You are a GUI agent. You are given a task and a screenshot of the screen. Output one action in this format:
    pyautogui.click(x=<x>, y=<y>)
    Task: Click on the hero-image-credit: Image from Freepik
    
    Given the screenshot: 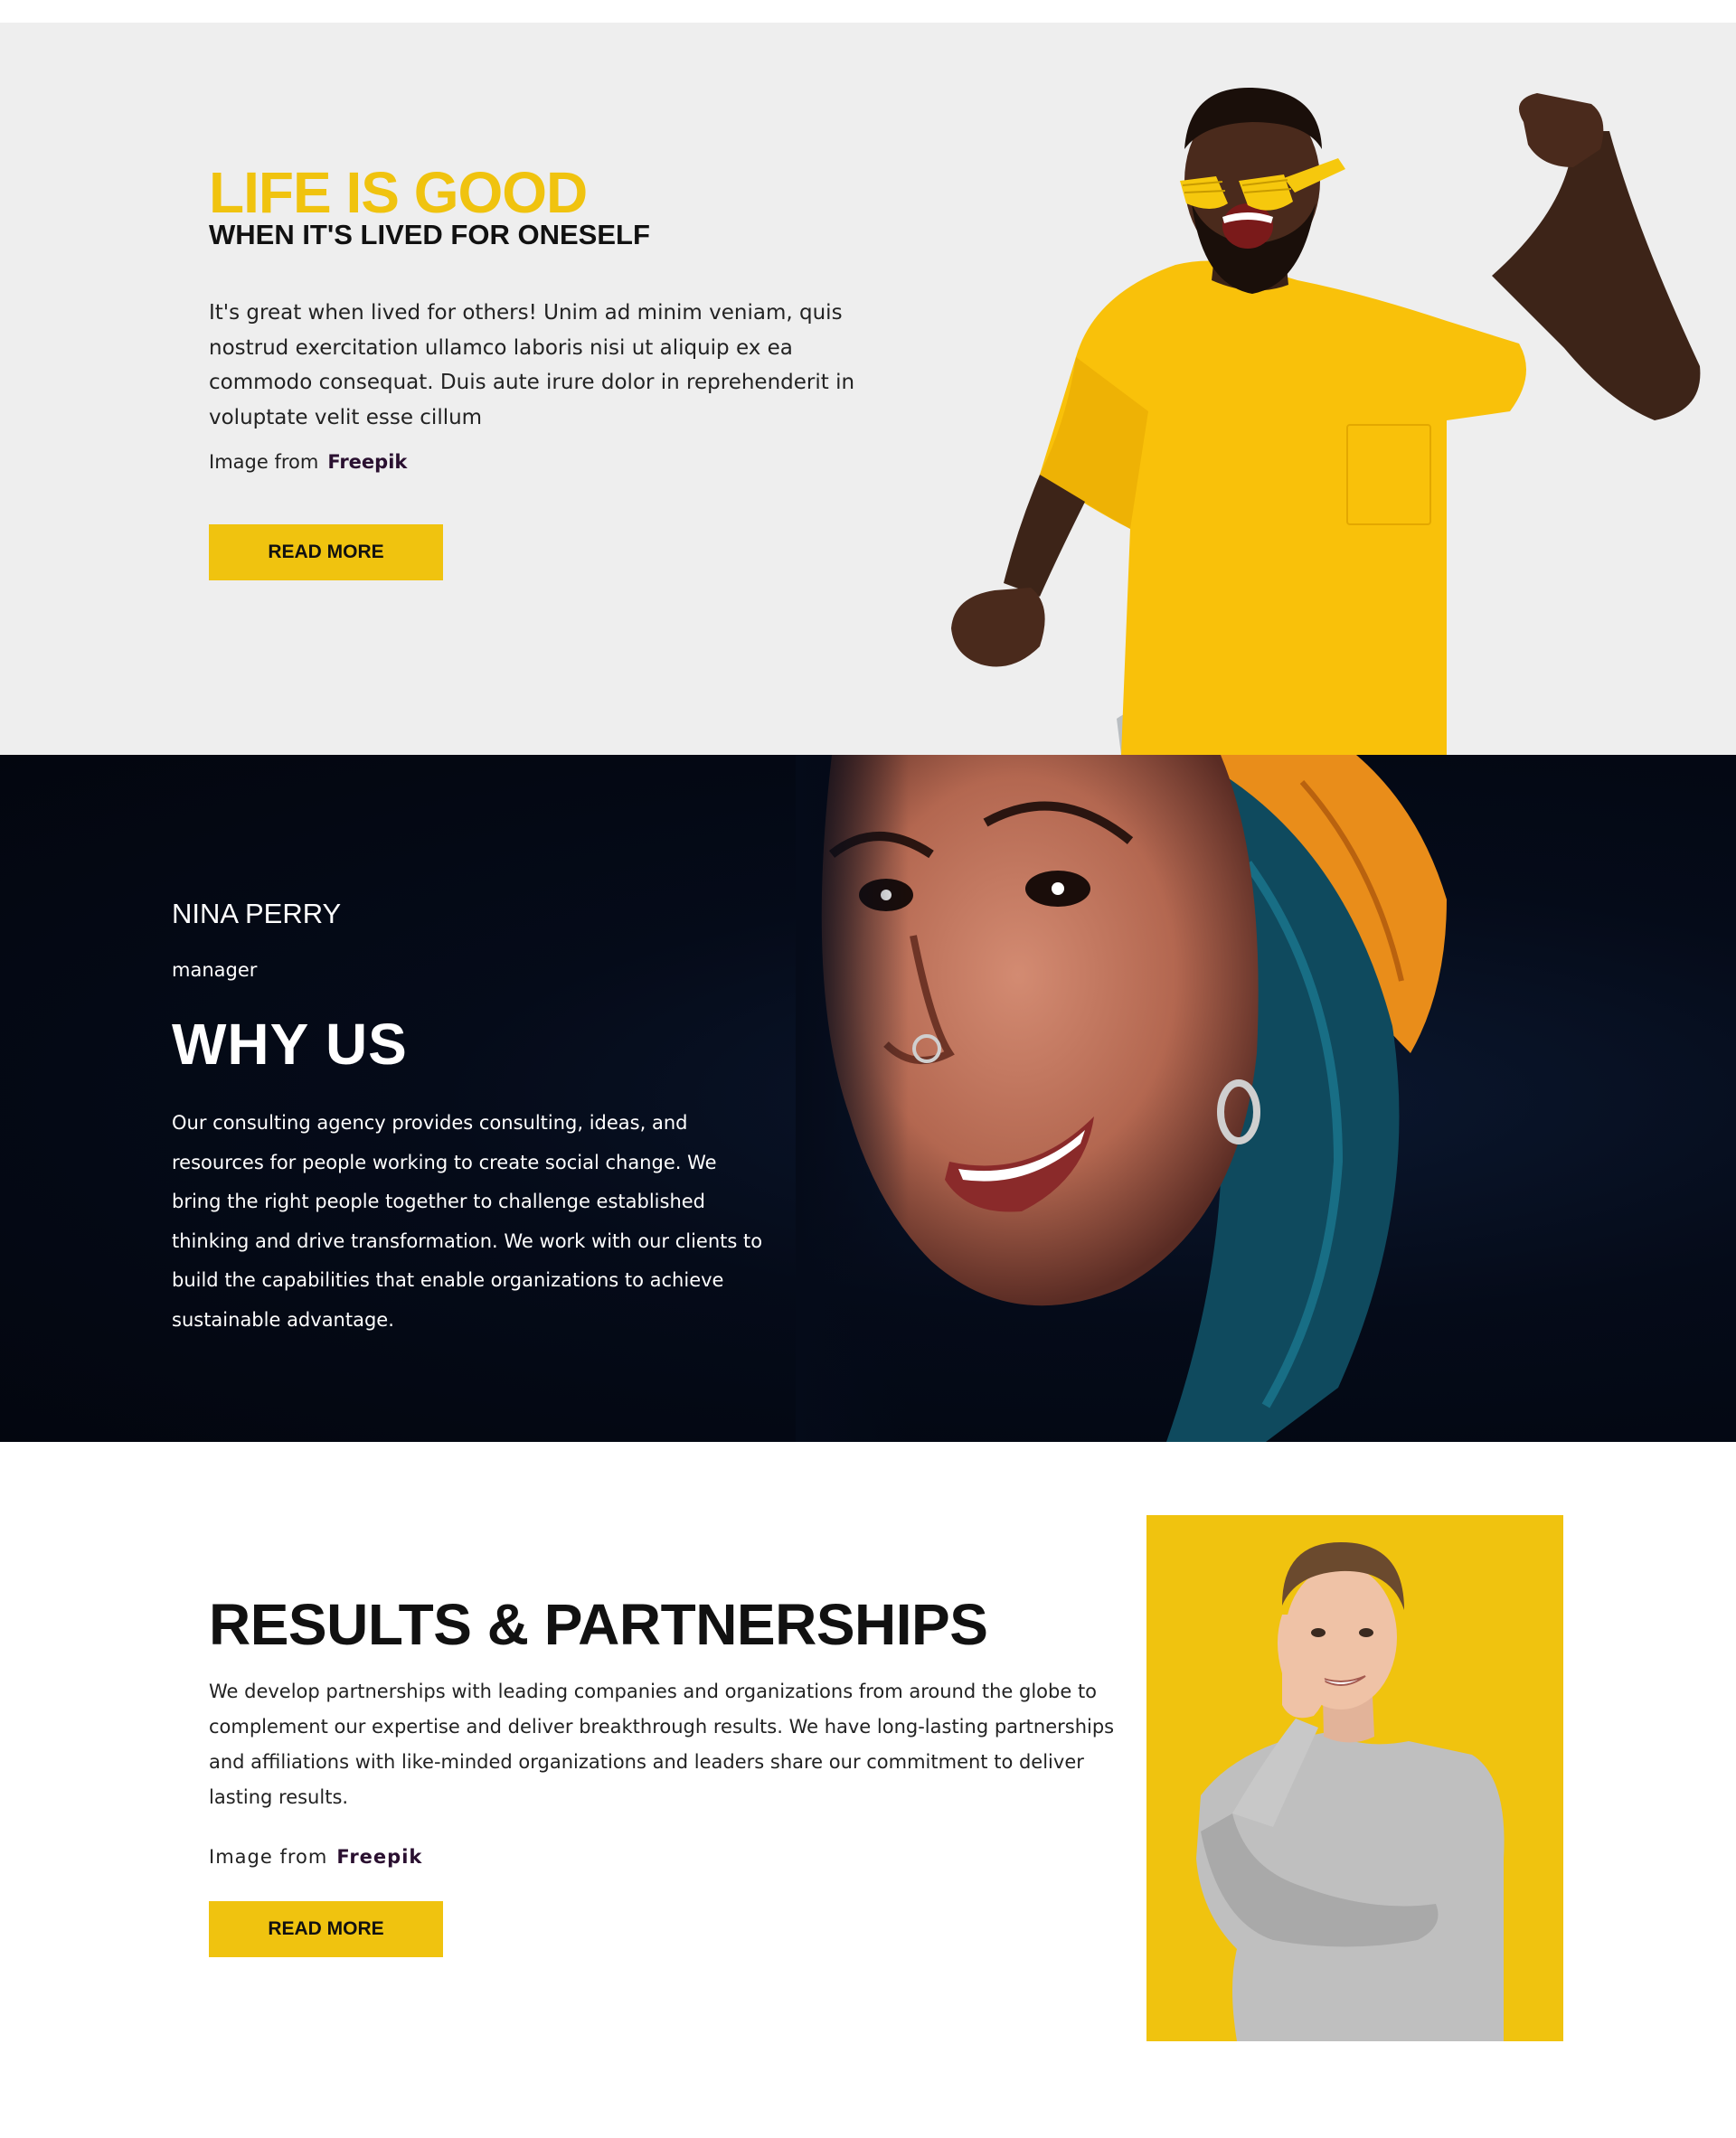 What is the action you would take?
    pyautogui.click(x=308, y=462)
    